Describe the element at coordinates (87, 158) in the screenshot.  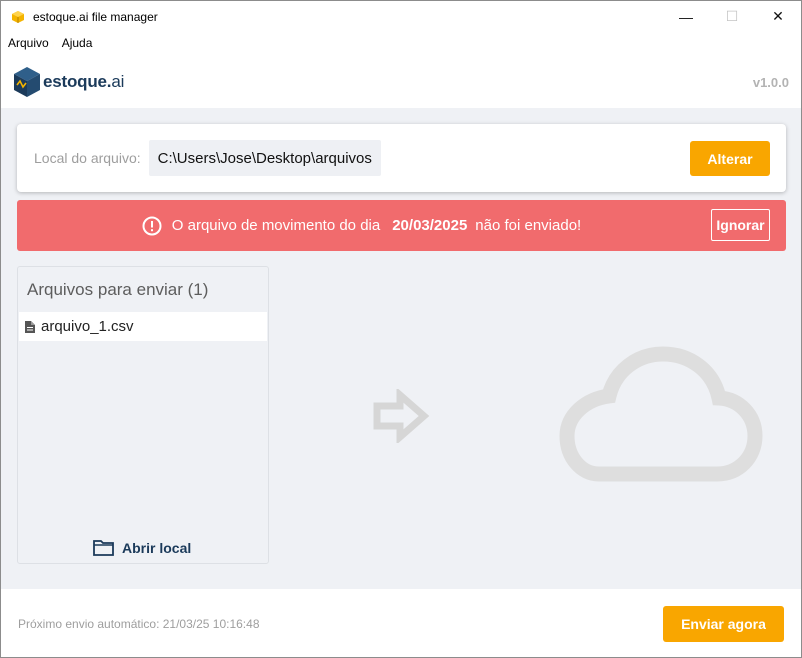
I see `file-location-label: Local do arquivo:` at that location.